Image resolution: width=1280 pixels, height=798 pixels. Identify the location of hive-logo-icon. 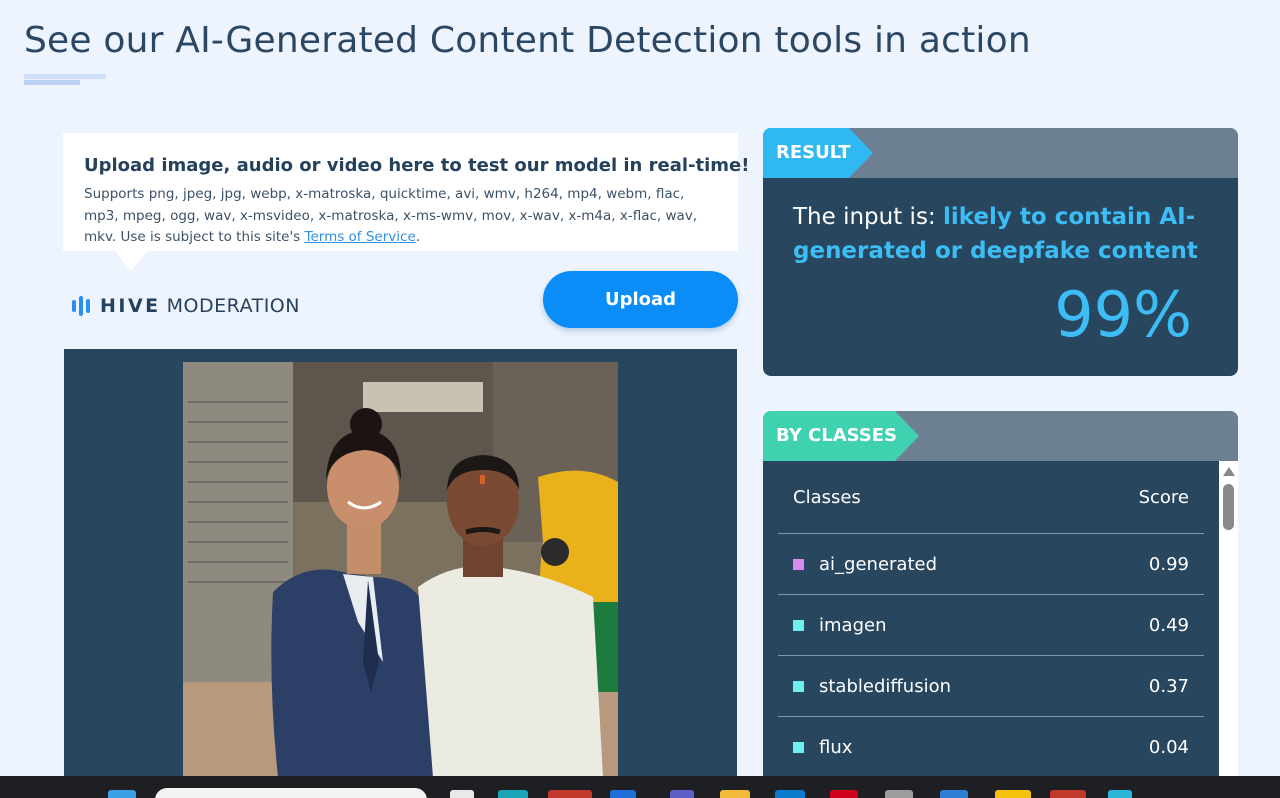
(81, 306).